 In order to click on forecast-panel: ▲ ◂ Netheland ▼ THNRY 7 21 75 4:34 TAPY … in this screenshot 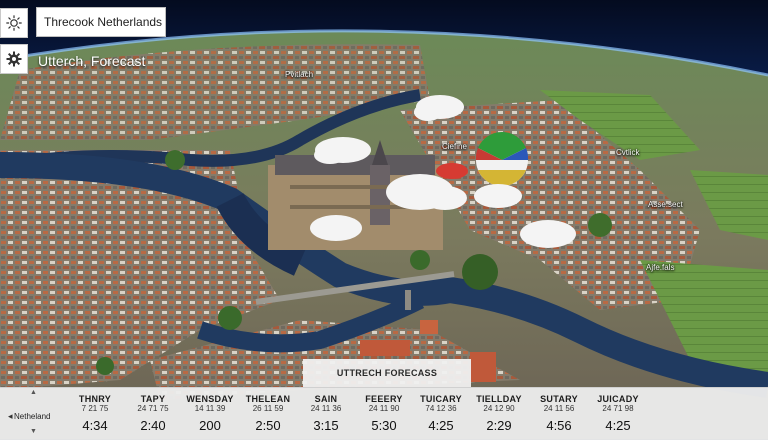, I will do `click(384, 413)`.